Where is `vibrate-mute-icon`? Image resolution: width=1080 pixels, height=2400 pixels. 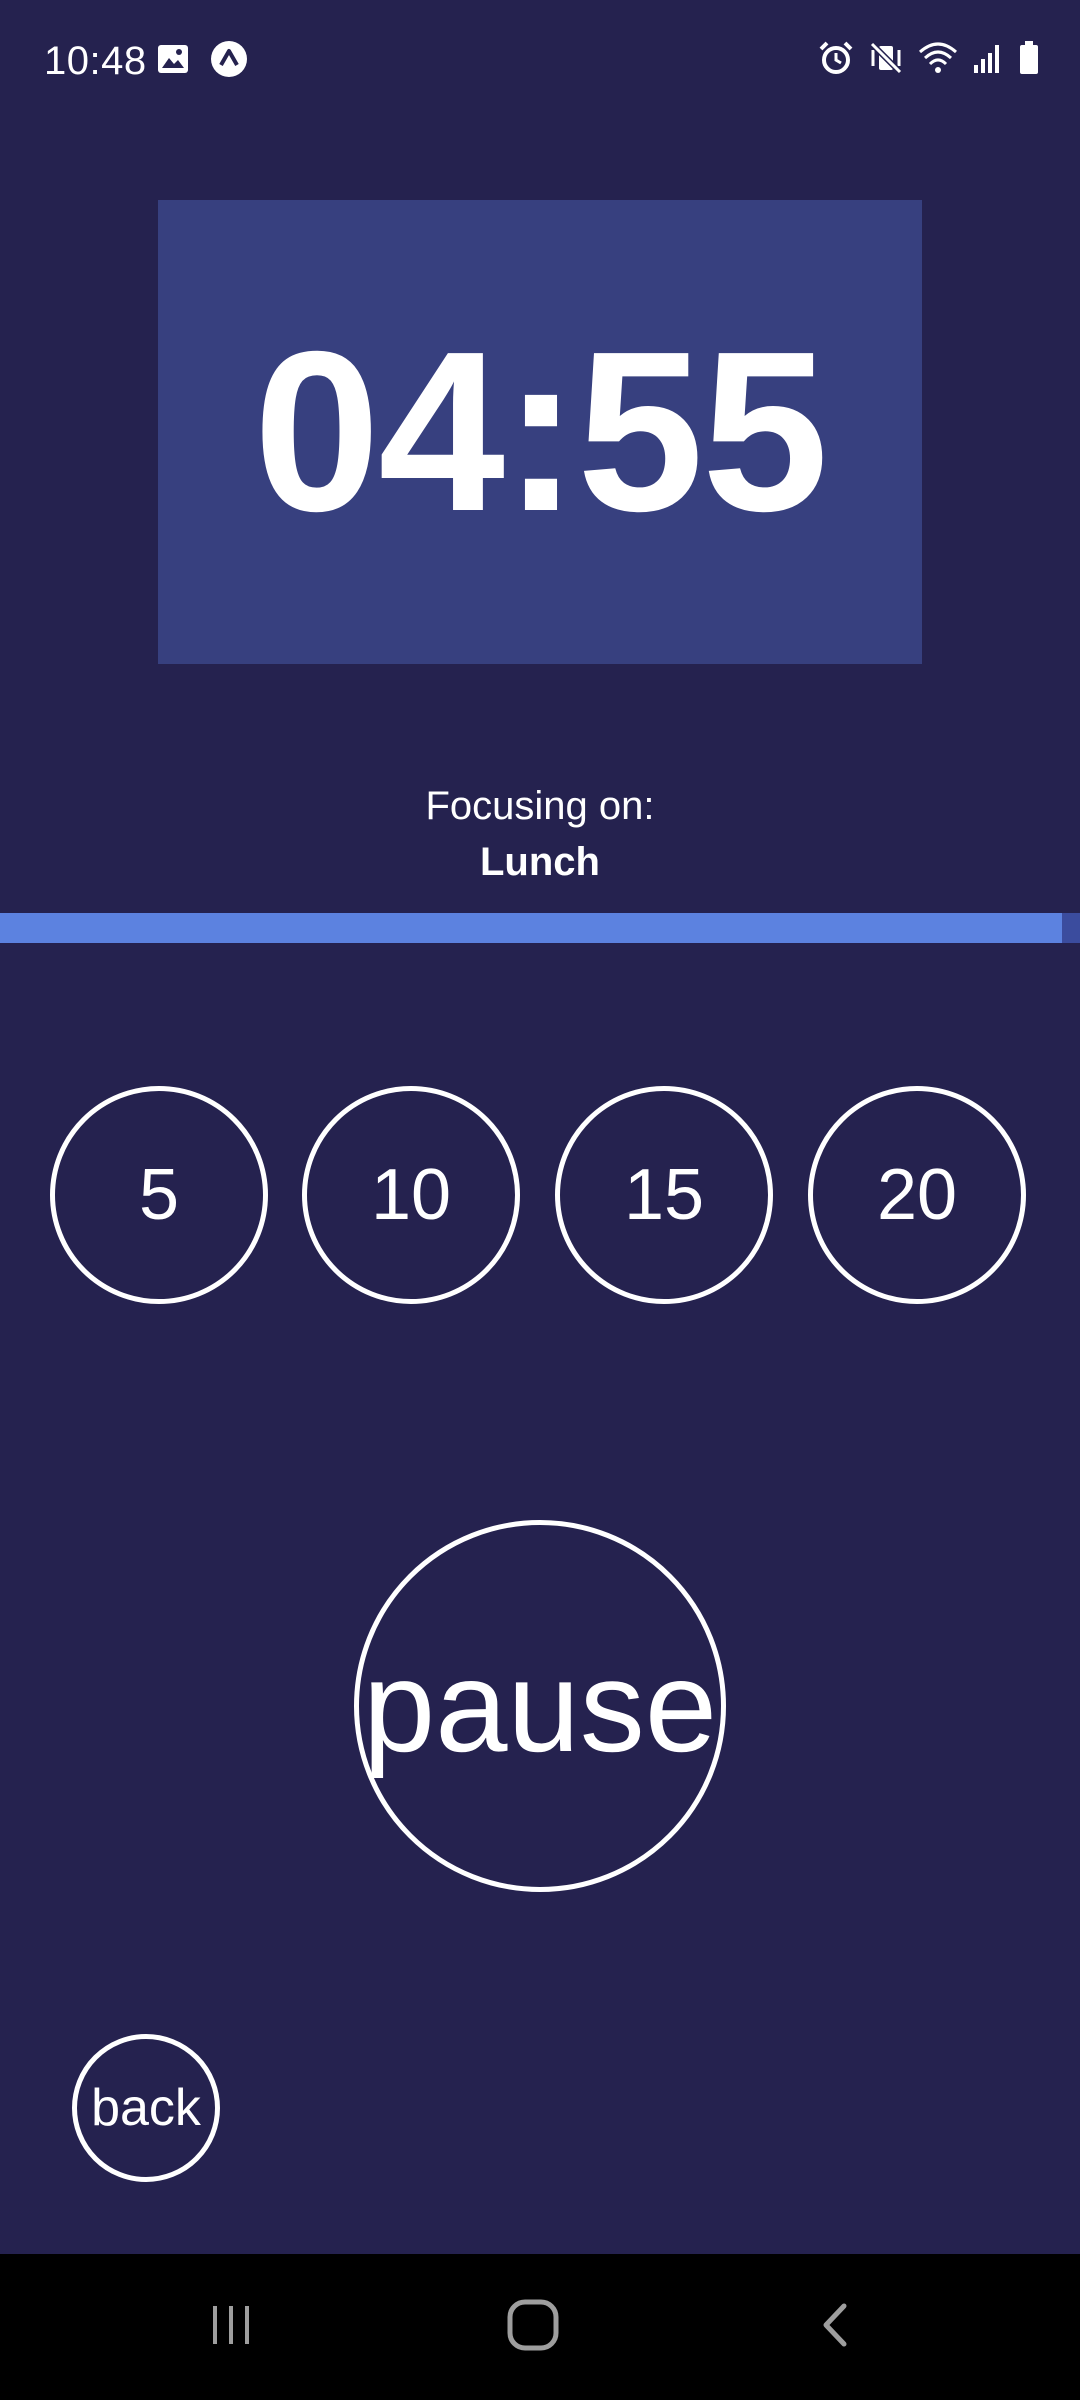 vibrate-mute-icon is located at coordinates (886, 58).